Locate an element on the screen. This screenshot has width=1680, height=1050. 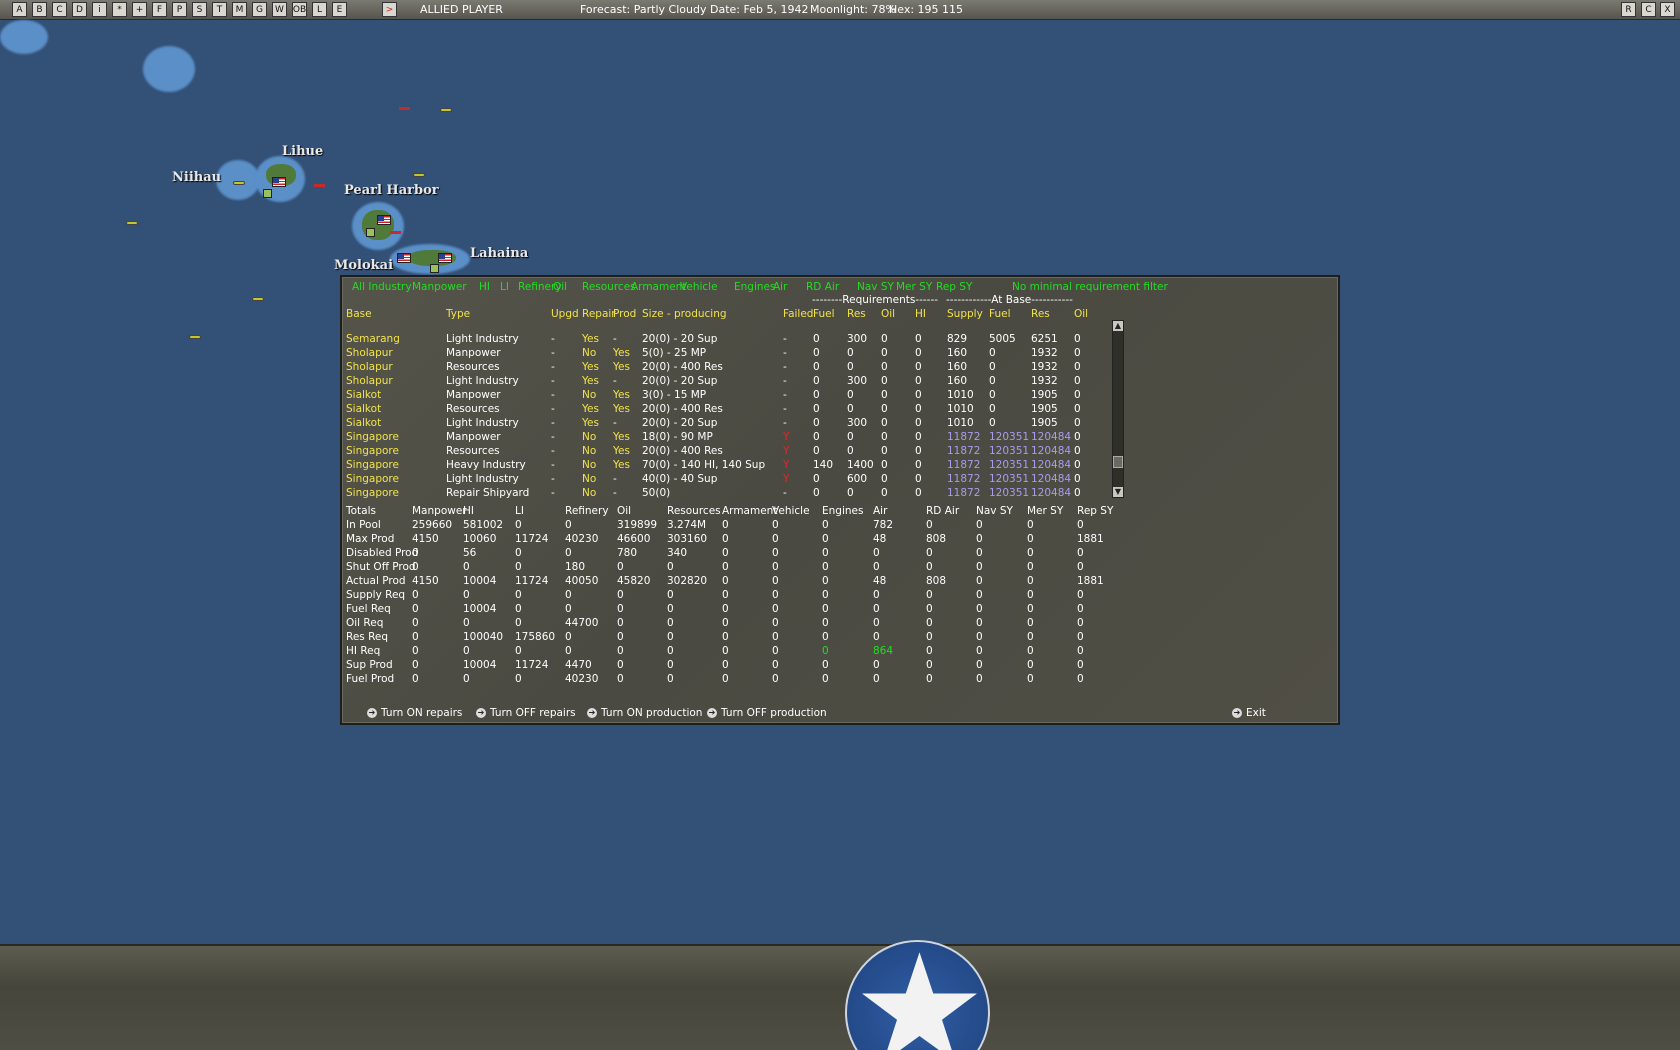
toolbar-0-icon: A is located at coordinates (19, 9).